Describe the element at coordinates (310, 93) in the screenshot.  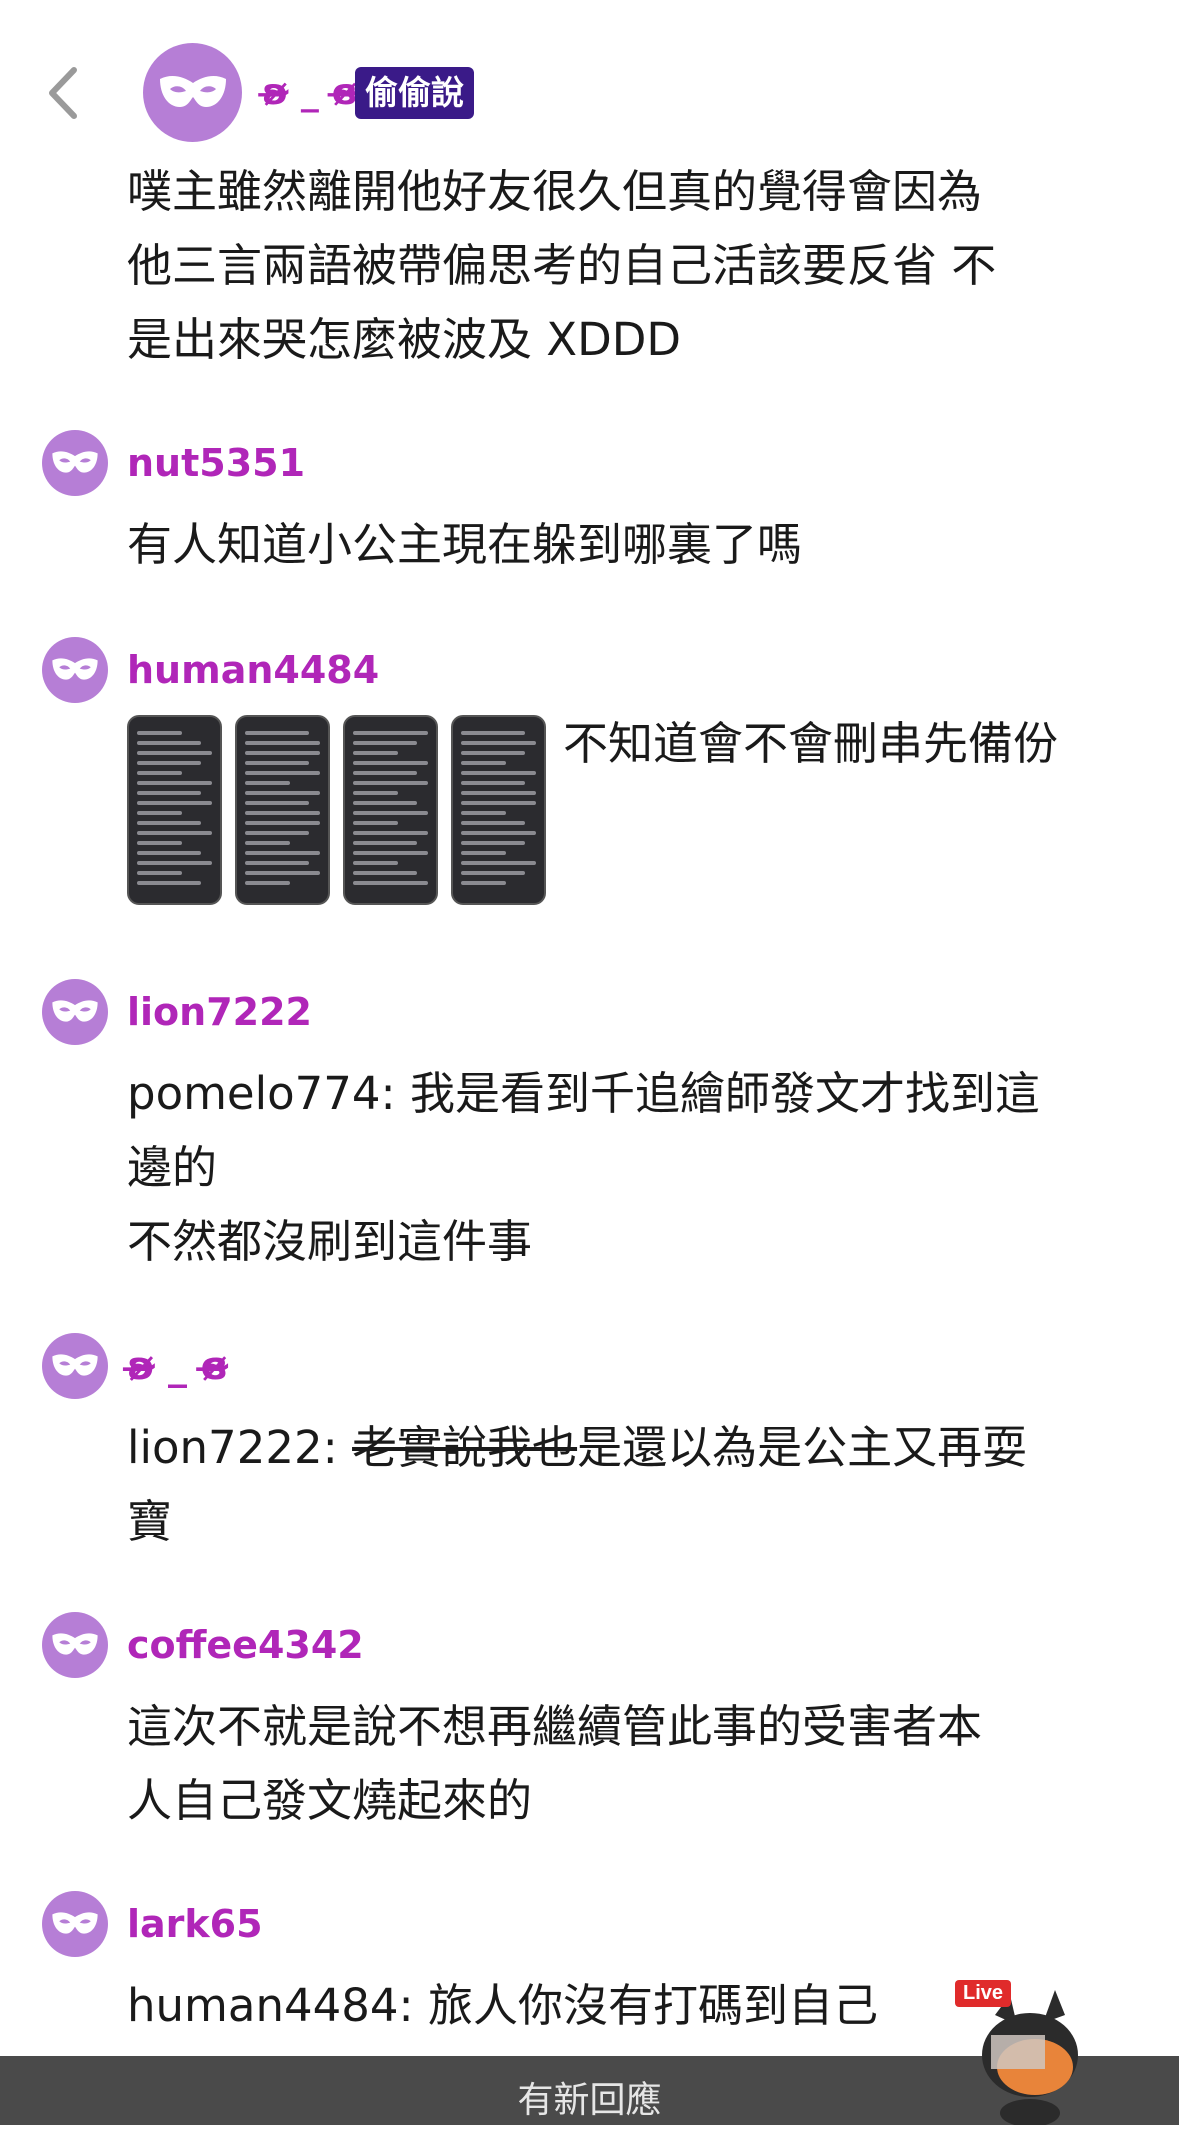
I see `author-name: ʚ̴̶̷̷ _ ɞ̴̶̷` at that location.